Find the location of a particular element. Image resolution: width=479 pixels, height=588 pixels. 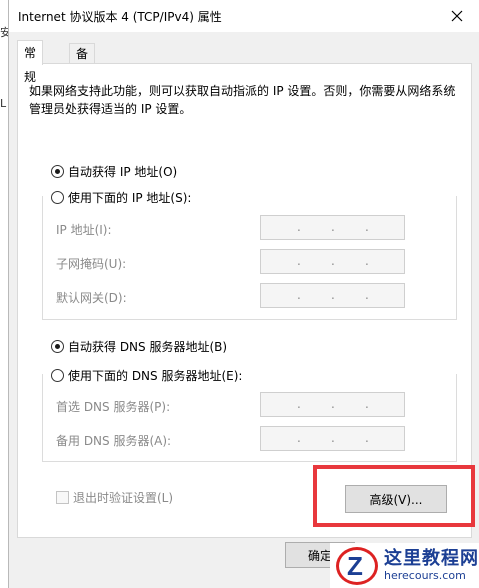

close-button is located at coordinates (456, 16).